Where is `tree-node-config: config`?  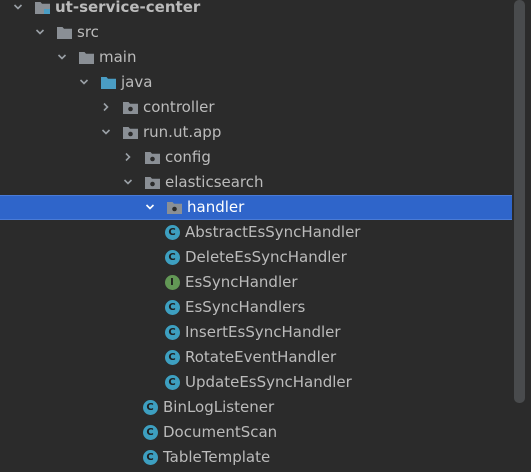
tree-node-config: config is located at coordinates (256, 157).